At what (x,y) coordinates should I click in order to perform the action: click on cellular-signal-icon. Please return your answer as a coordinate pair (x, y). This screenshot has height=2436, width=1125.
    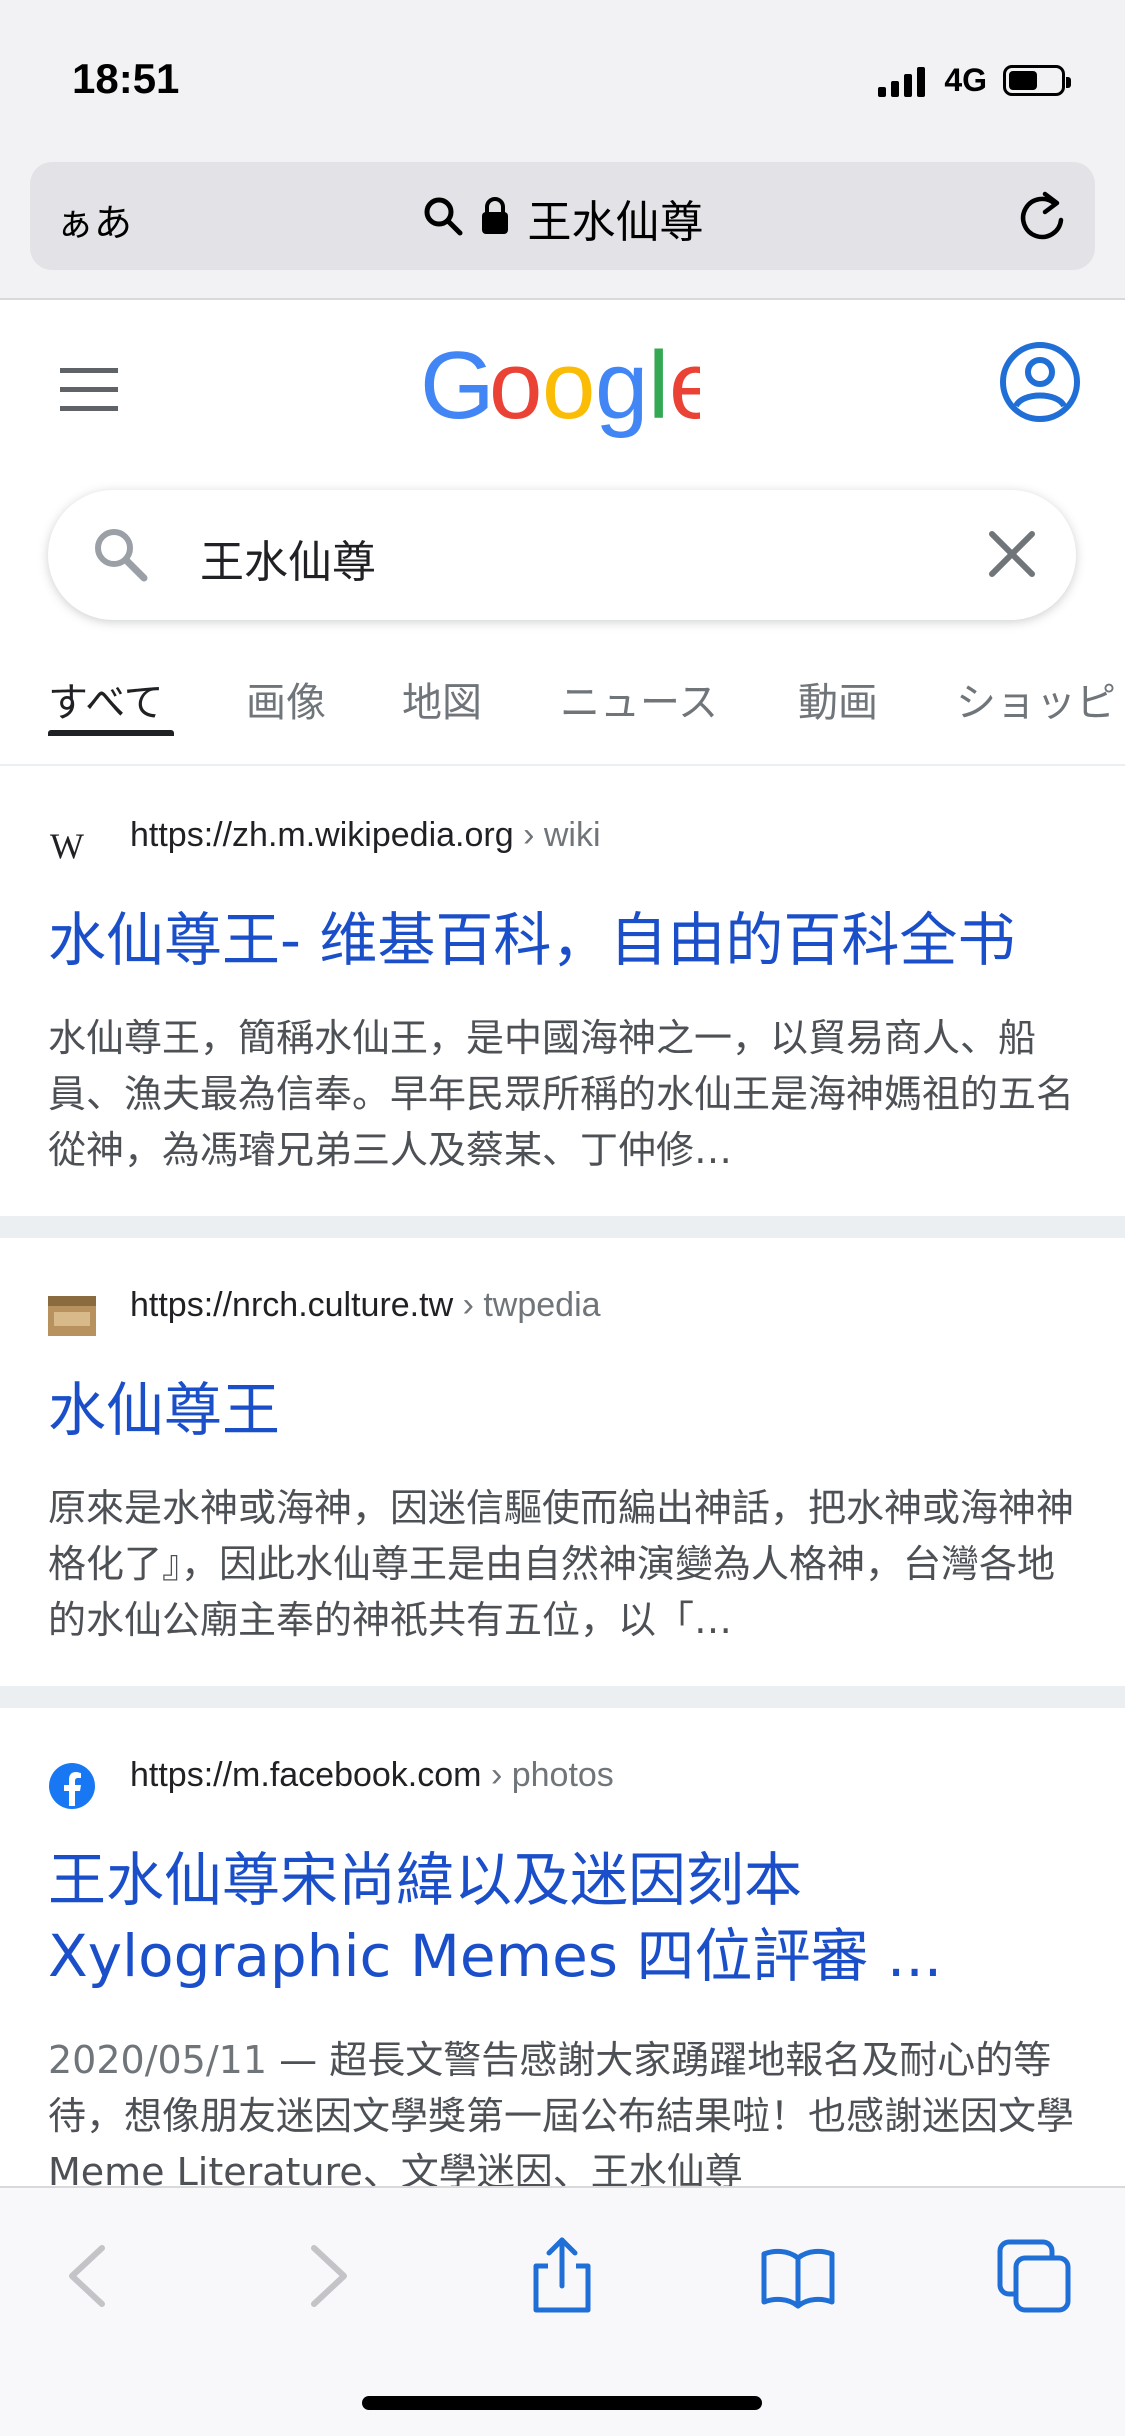
    Looking at the image, I should click on (904, 81).